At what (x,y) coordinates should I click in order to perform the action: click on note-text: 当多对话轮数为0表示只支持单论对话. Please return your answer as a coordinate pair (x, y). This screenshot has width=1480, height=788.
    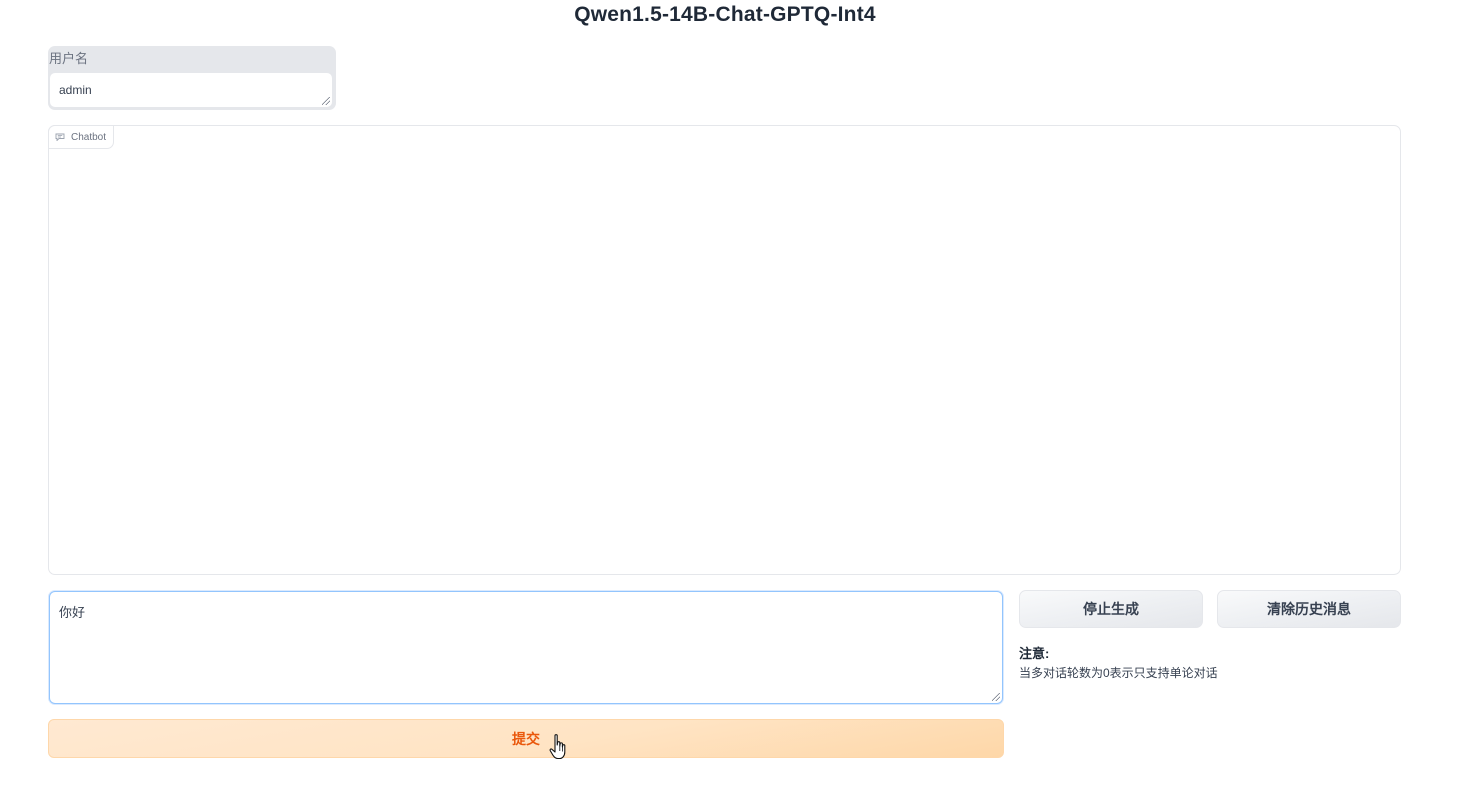
    Looking at the image, I should click on (1118, 673).